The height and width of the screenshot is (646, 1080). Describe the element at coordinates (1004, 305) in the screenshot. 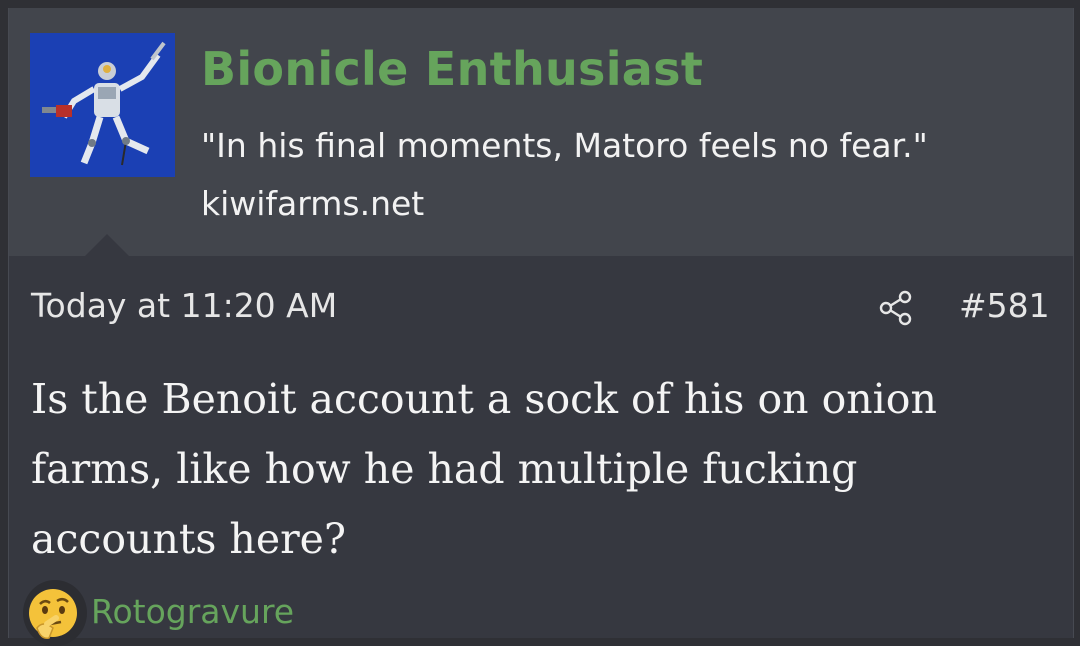

I see `post-number-link: #581` at that location.